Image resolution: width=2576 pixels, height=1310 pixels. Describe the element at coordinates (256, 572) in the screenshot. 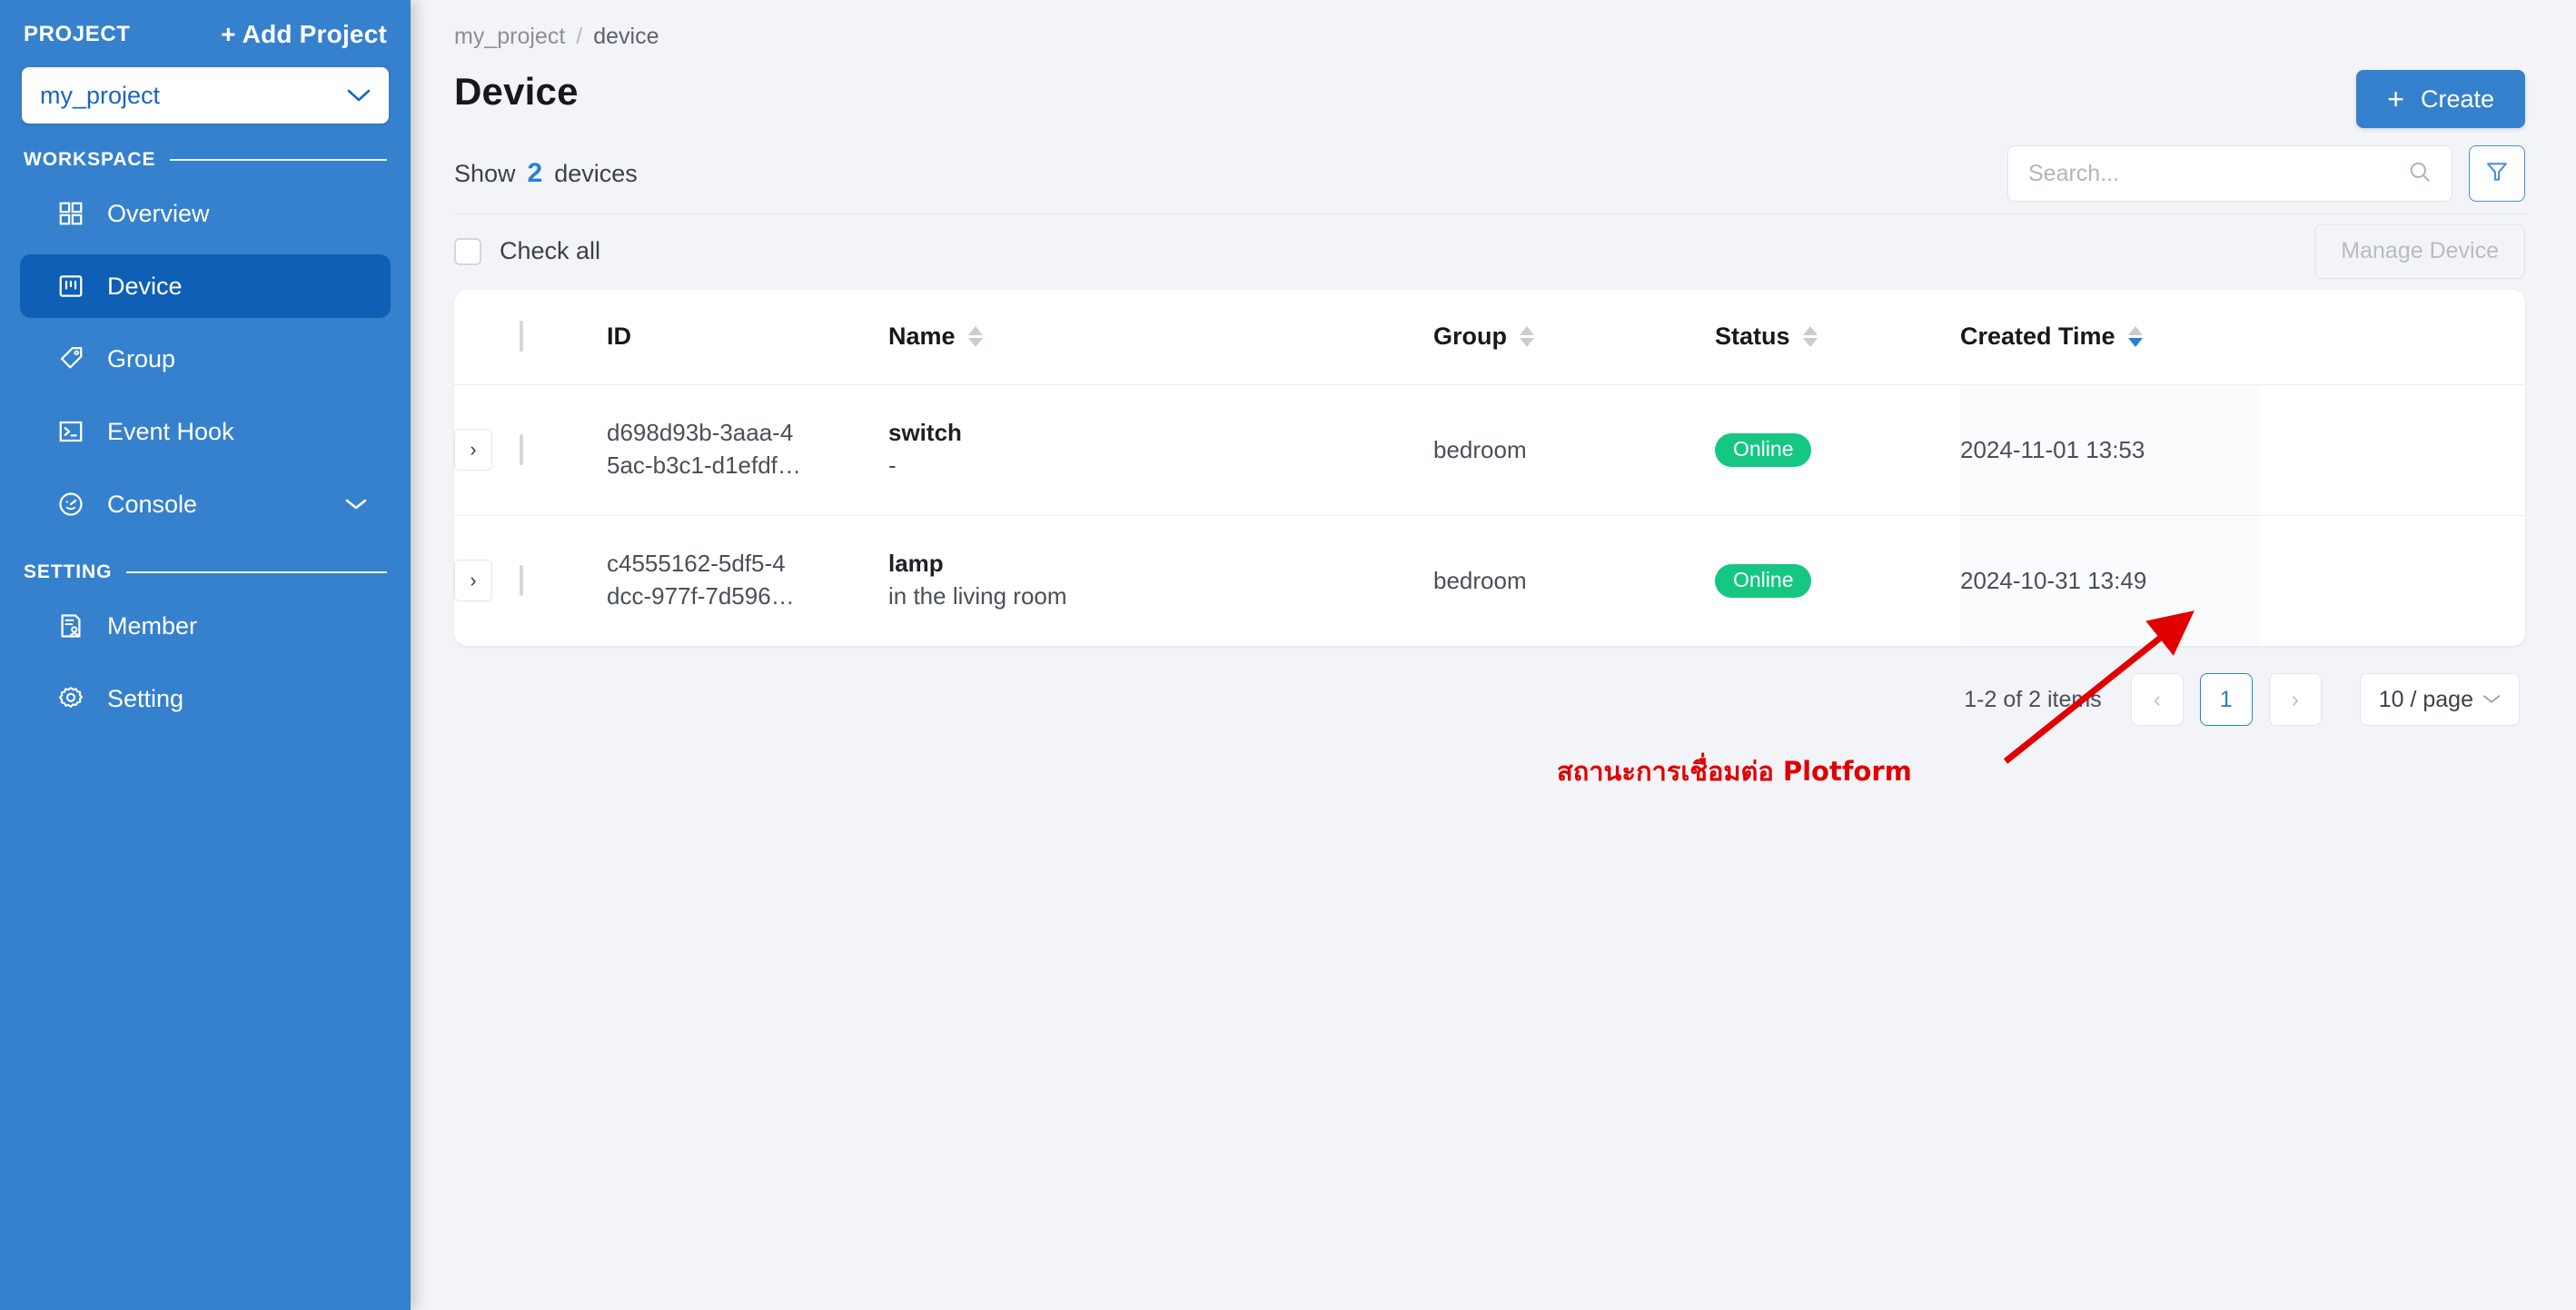

I see `section-divider` at that location.